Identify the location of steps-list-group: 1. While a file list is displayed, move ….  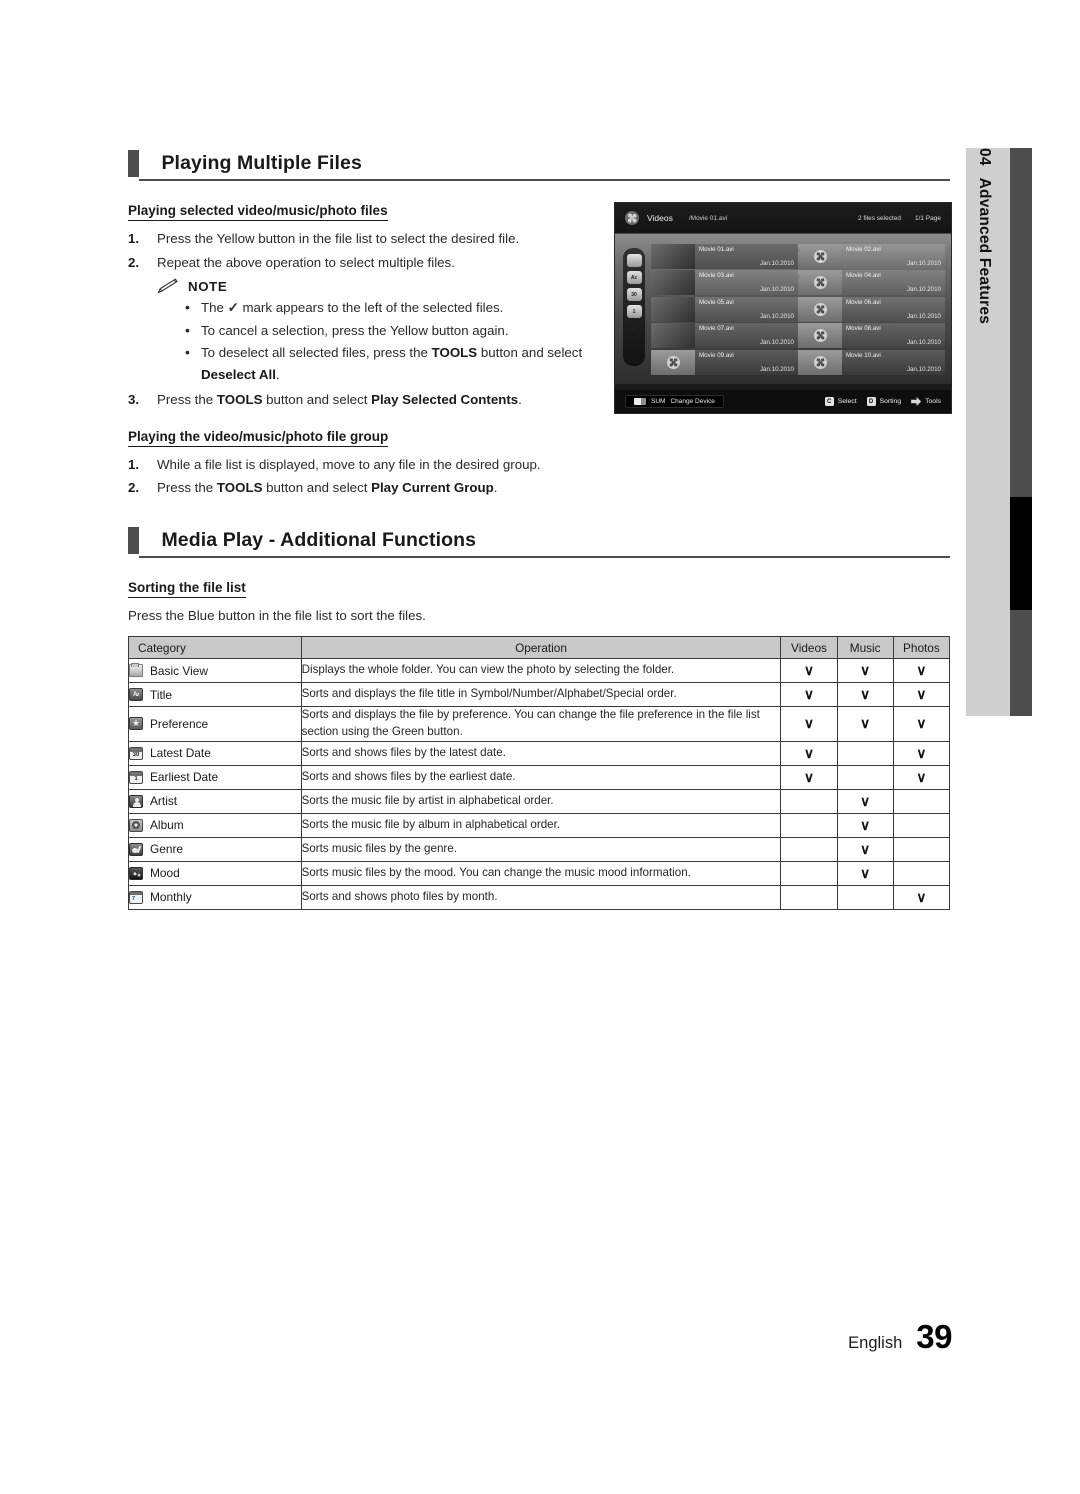
(373, 476).